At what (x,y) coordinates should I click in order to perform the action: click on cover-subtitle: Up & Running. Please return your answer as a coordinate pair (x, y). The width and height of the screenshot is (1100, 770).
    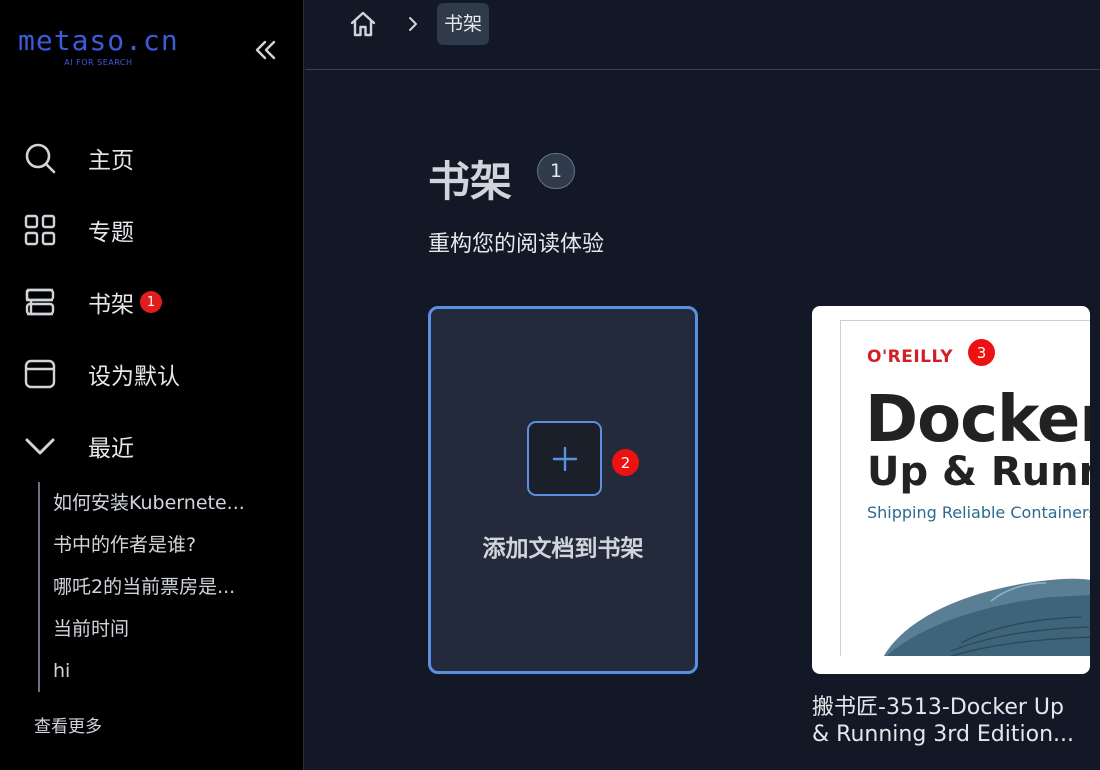
    Looking at the image, I should click on (978, 472).